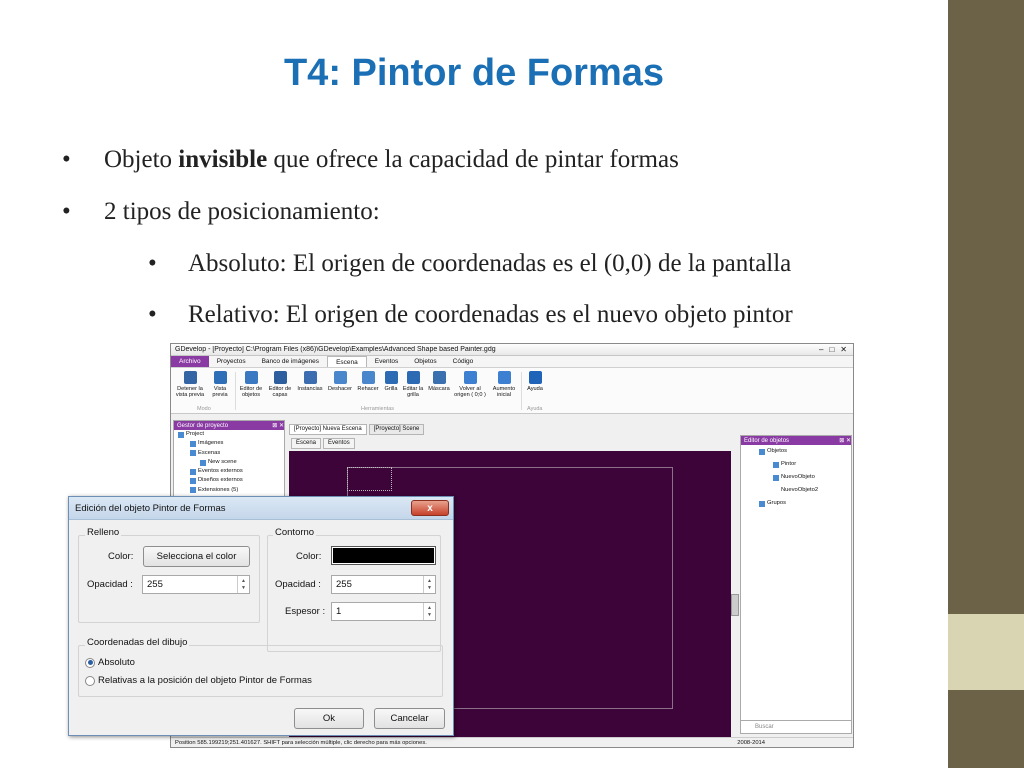 Image resolution: width=1024 pixels, height=768 pixels. Describe the element at coordinates (387, 361) in the screenshot. I see `menu-eventos: Eventos` at that location.